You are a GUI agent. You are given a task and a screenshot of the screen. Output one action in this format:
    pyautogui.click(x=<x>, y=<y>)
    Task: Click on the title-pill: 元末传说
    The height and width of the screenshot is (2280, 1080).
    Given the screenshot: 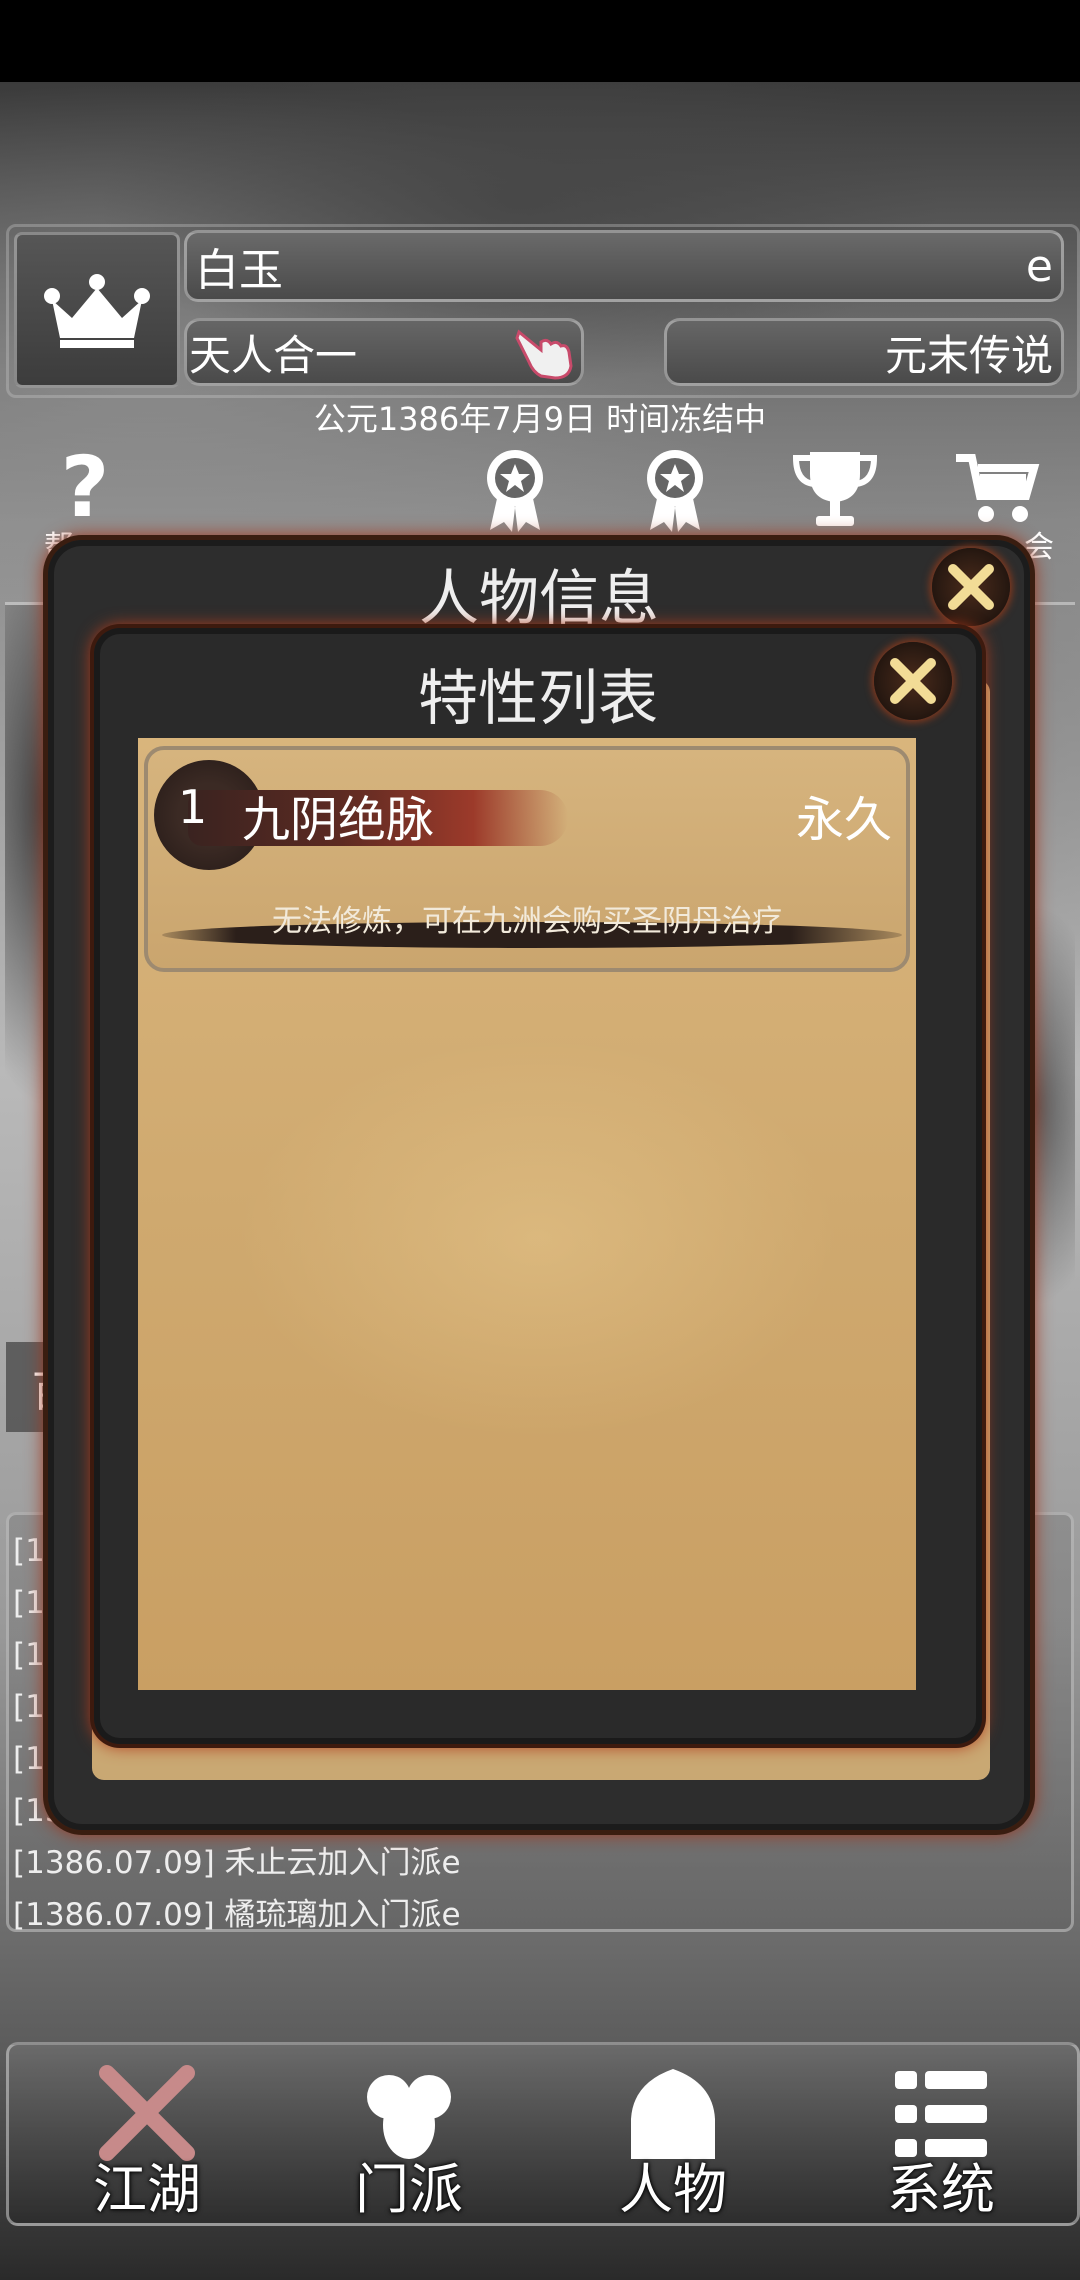 What is the action you would take?
    pyautogui.click(x=864, y=352)
    